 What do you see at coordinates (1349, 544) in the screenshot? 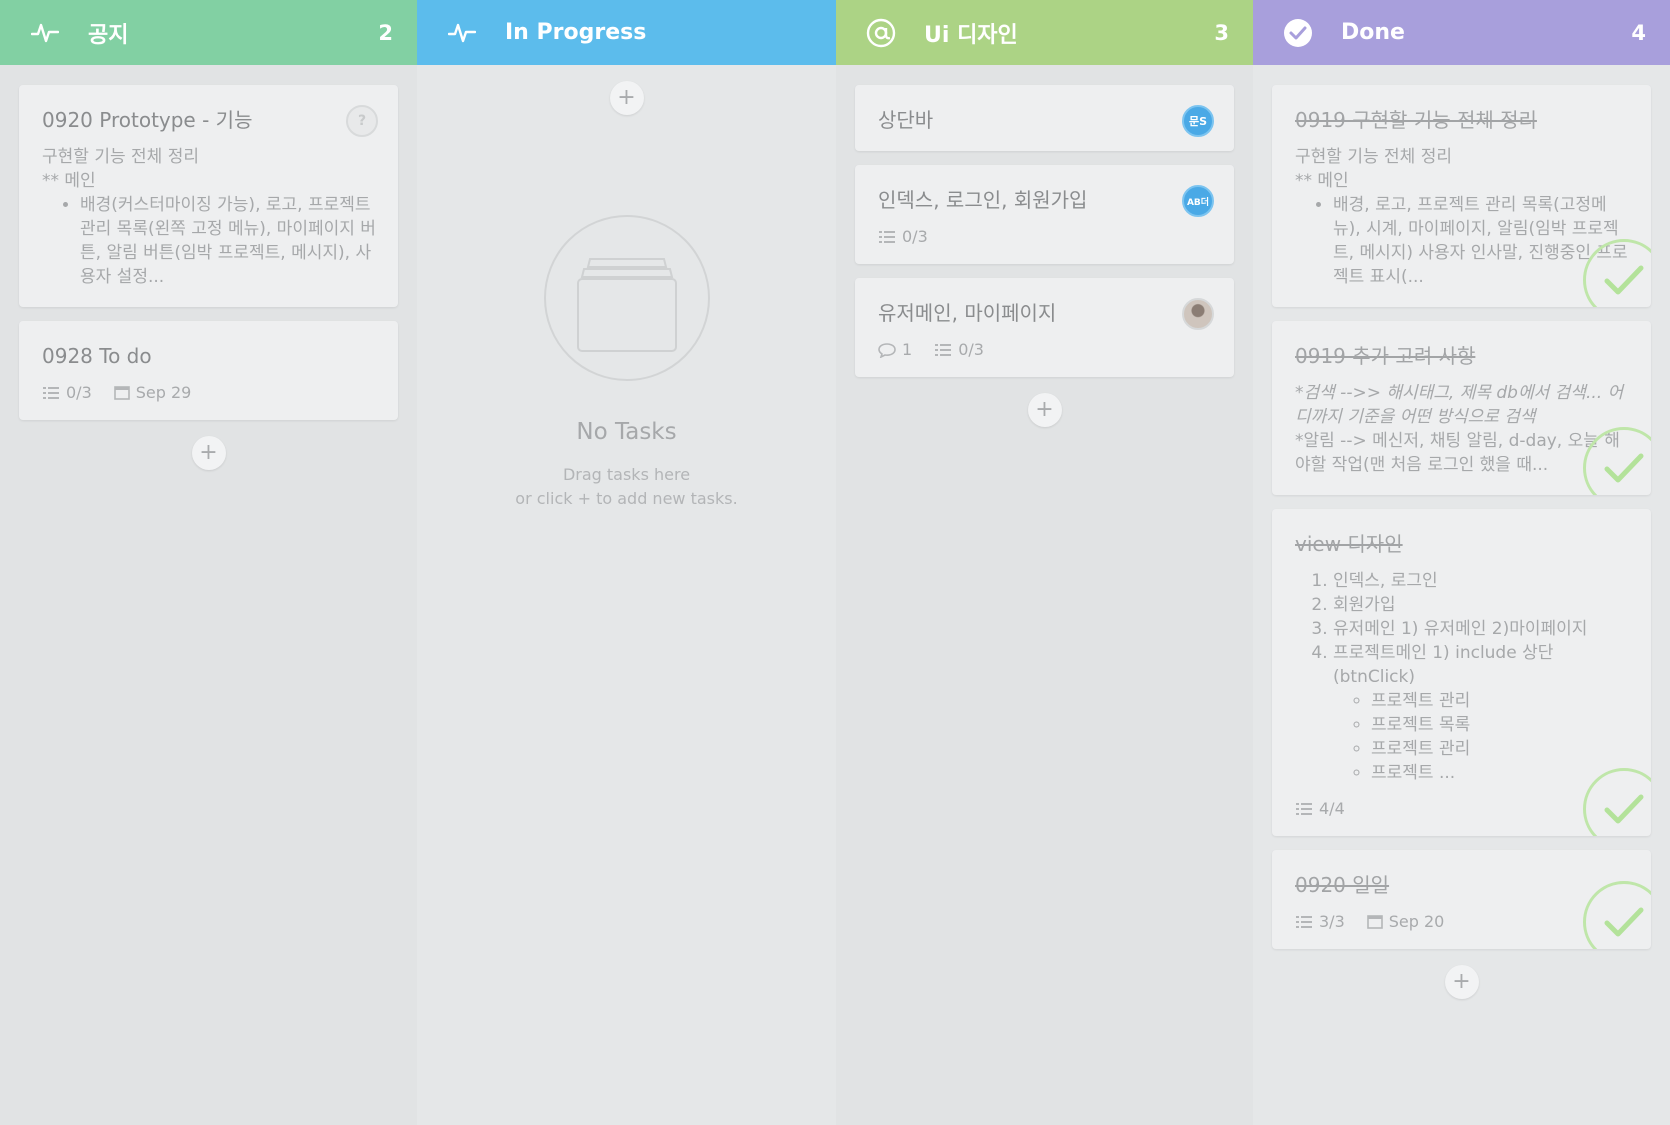
I see `card-title: view 디자인` at bounding box center [1349, 544].